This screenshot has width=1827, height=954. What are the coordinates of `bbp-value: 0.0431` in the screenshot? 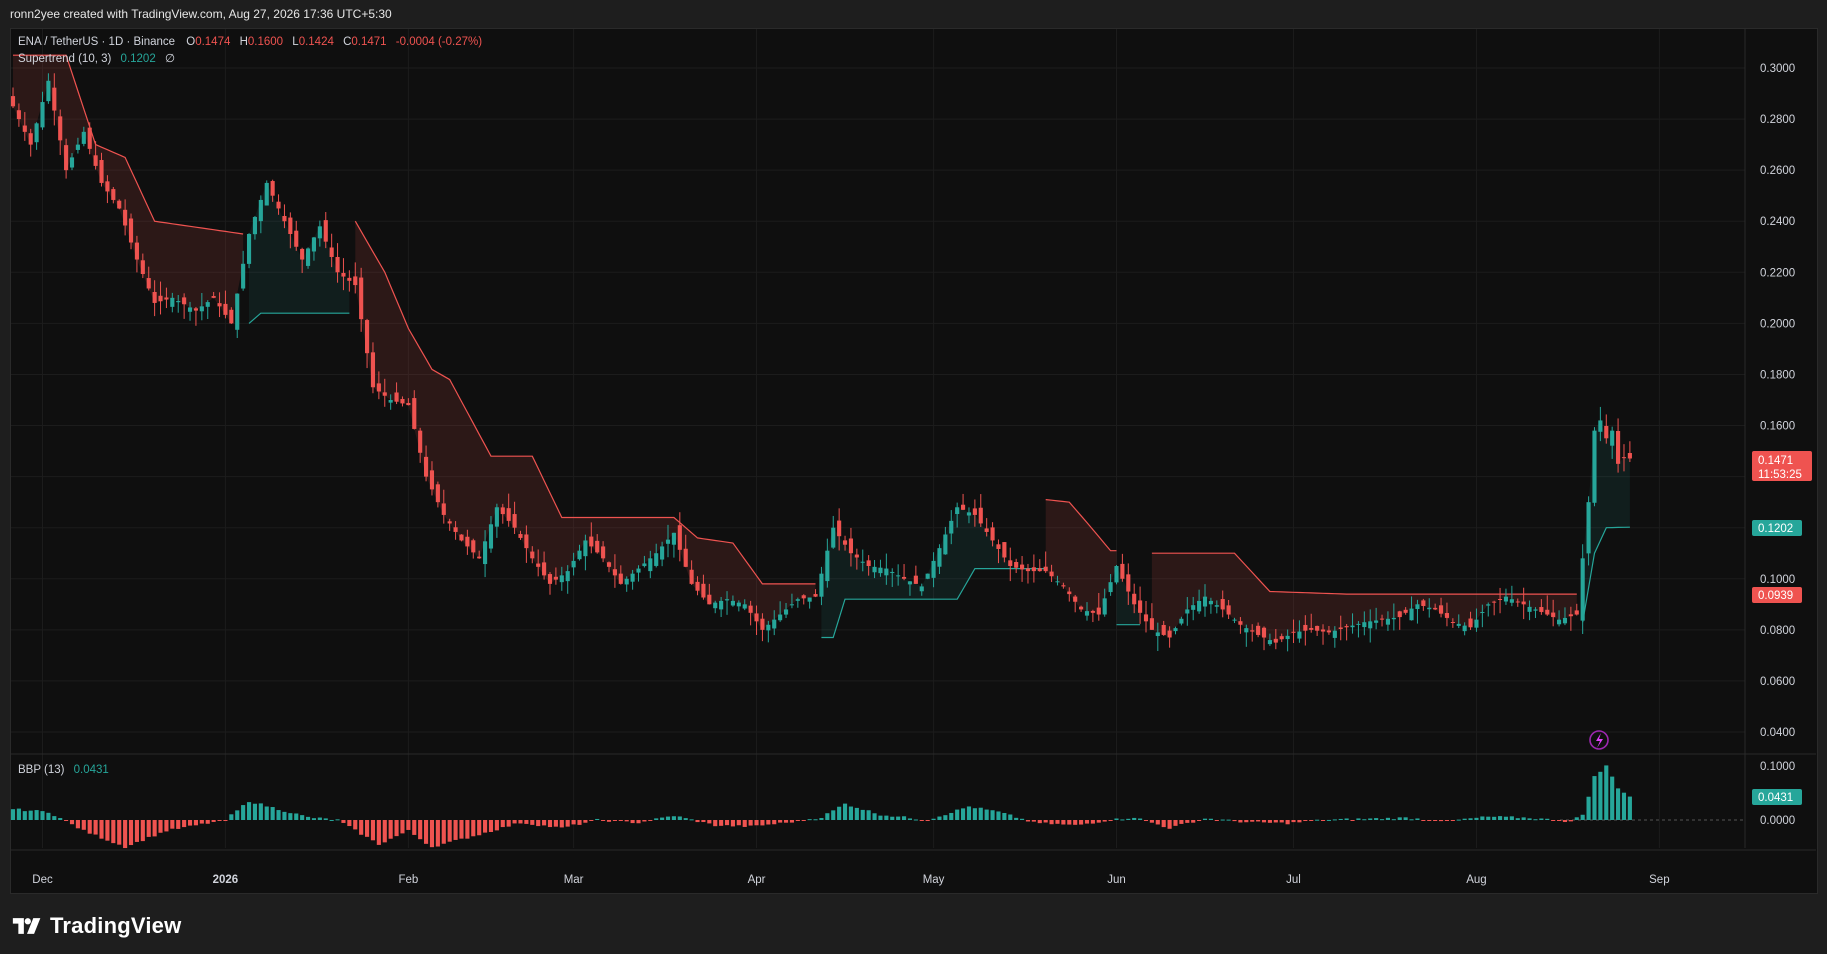 It's located at (91, 770).